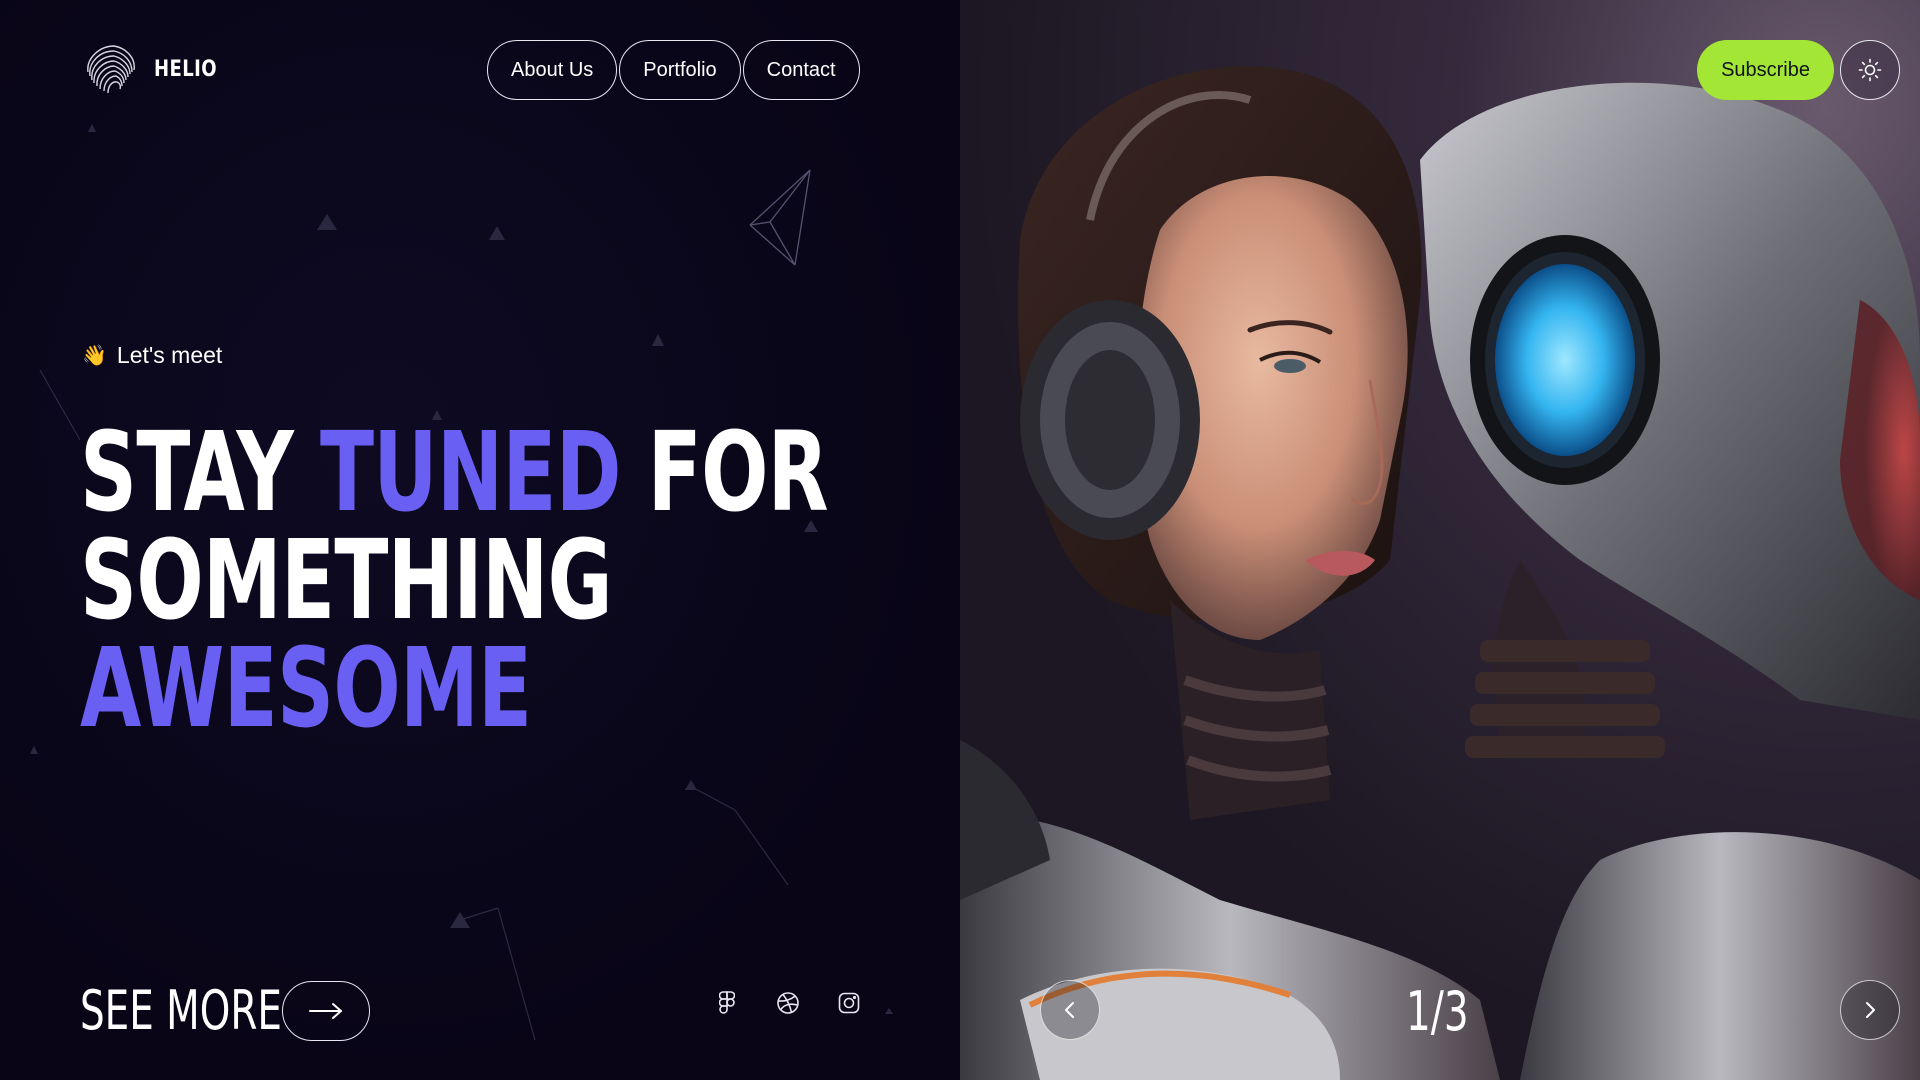 The height and width of the screenshot is (1080, 1920). What do you see at coordinates (454, 472) in the screenshot?
I see `headline-line-1: STAY TUNED FOR` at bounding box center [454, 472].